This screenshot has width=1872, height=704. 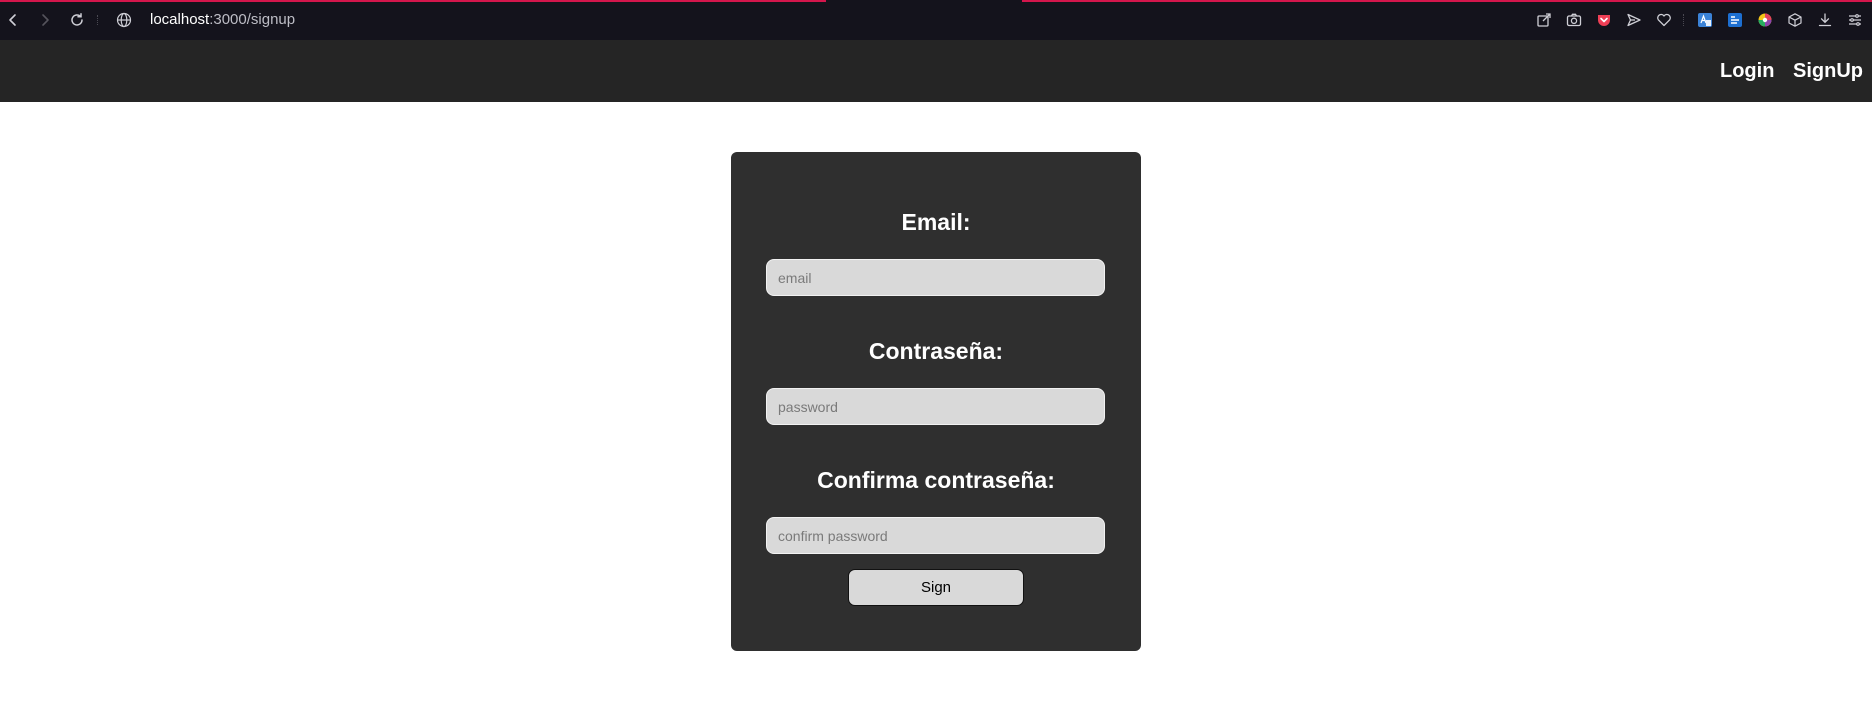 I want to click on password-field, so click(x=935, y=406).